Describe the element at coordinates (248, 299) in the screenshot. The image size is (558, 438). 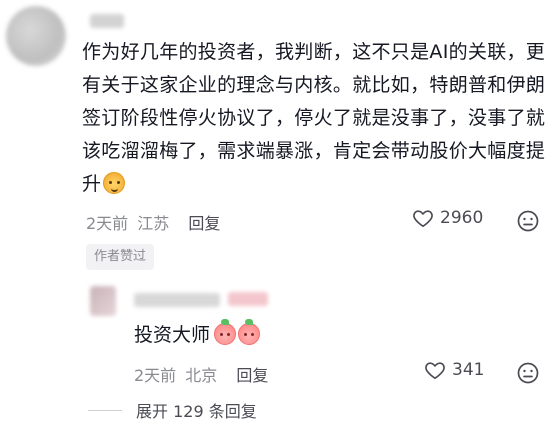
I see `reply-username-extra-blurred` at that location.